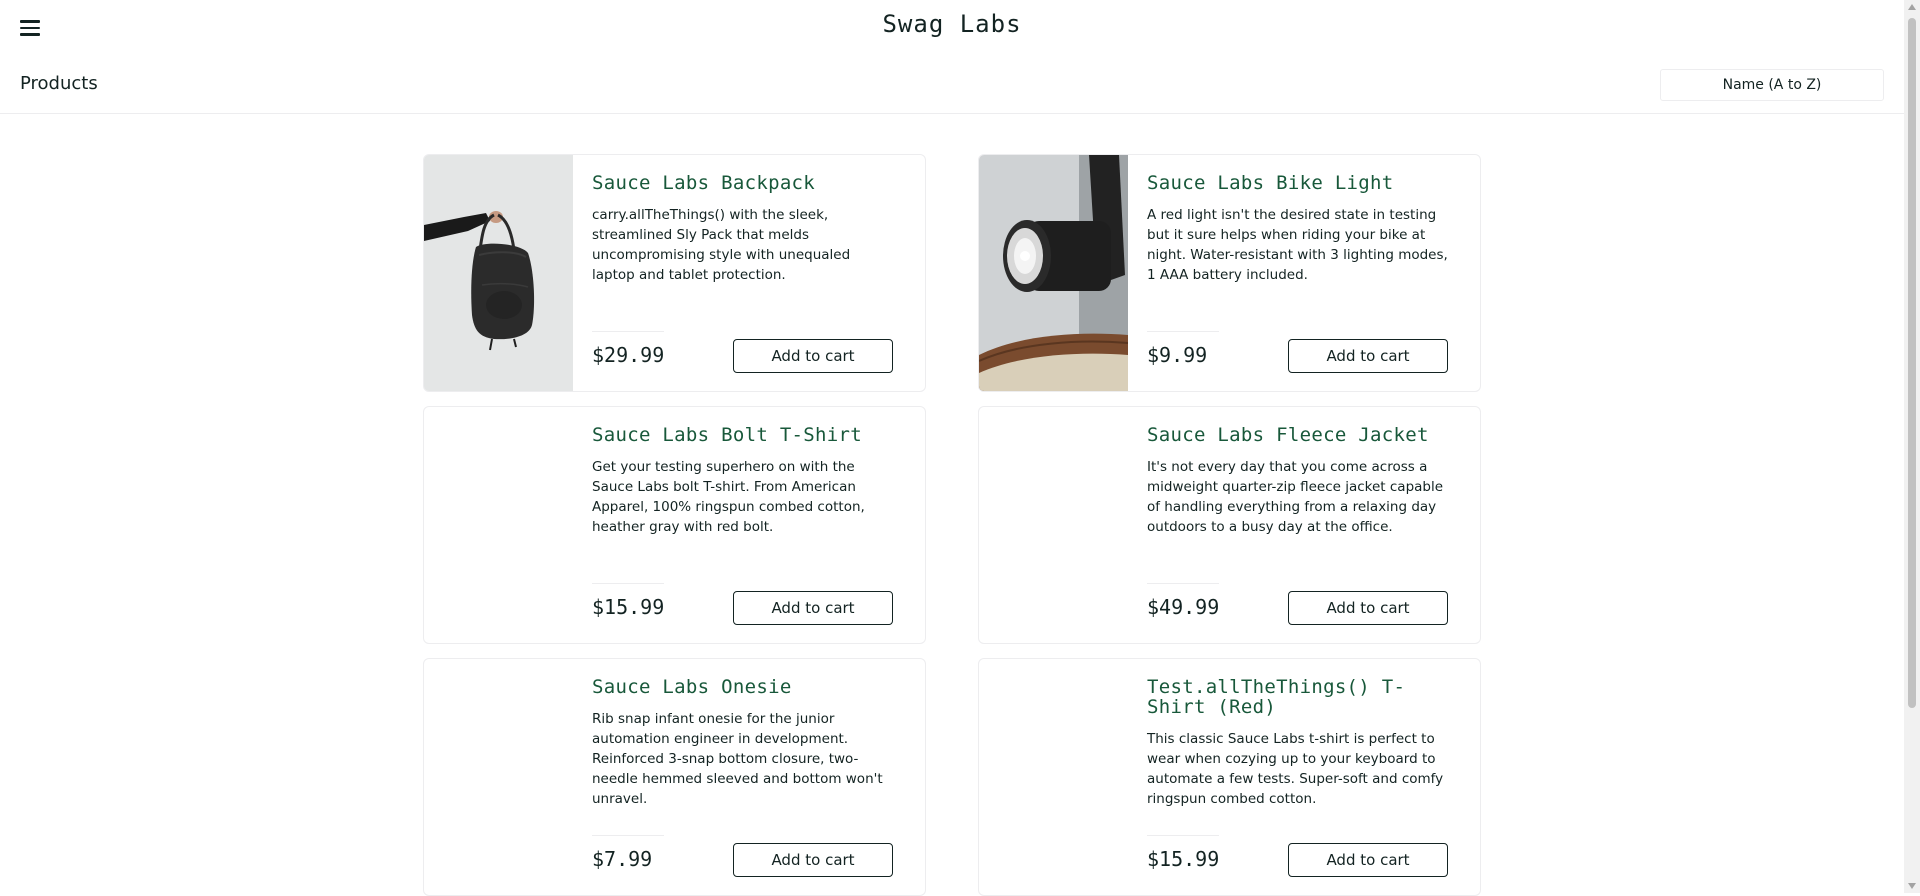  I want to click on vertical-scrollbar, so click(1912, 446).